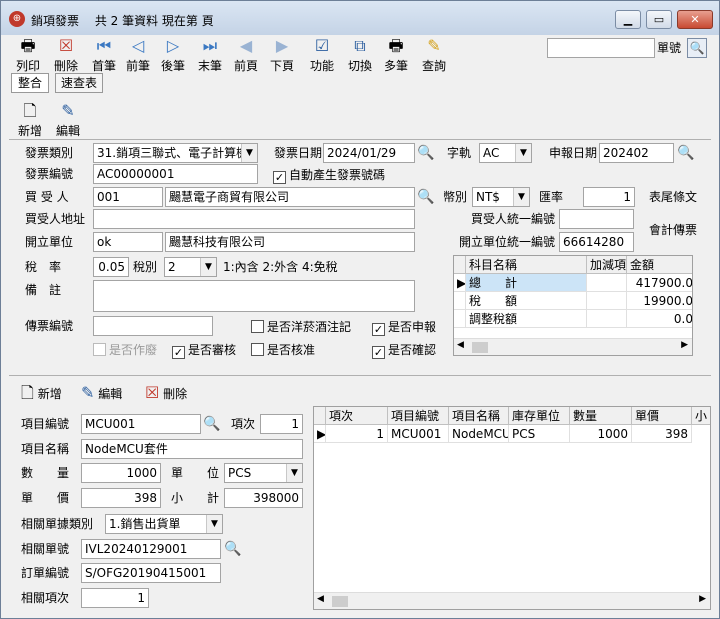 This screenshot has height=619, width=720. Describe the element at coordinates (233, 549) in the screenshot. I see `ref-lookup-icon: 🔍` at that location.